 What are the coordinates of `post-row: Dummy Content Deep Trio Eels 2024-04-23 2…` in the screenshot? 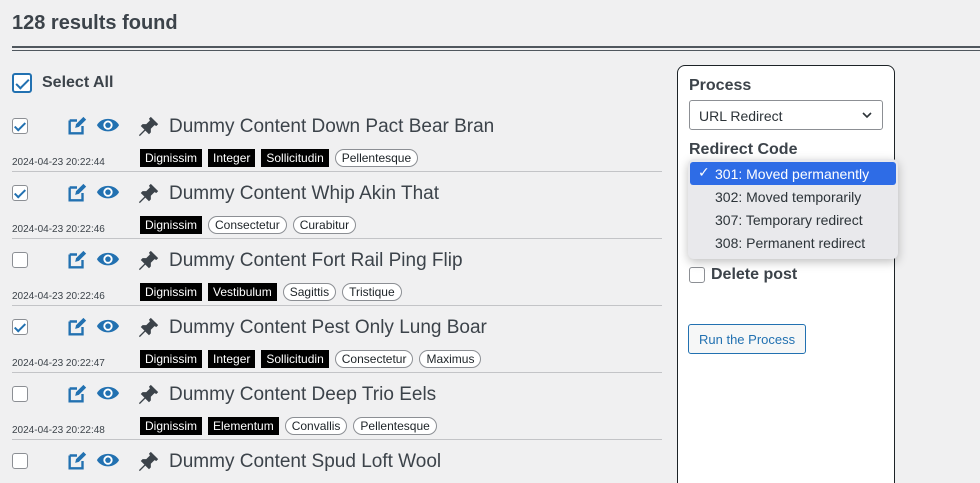 It's located at (337, 406).